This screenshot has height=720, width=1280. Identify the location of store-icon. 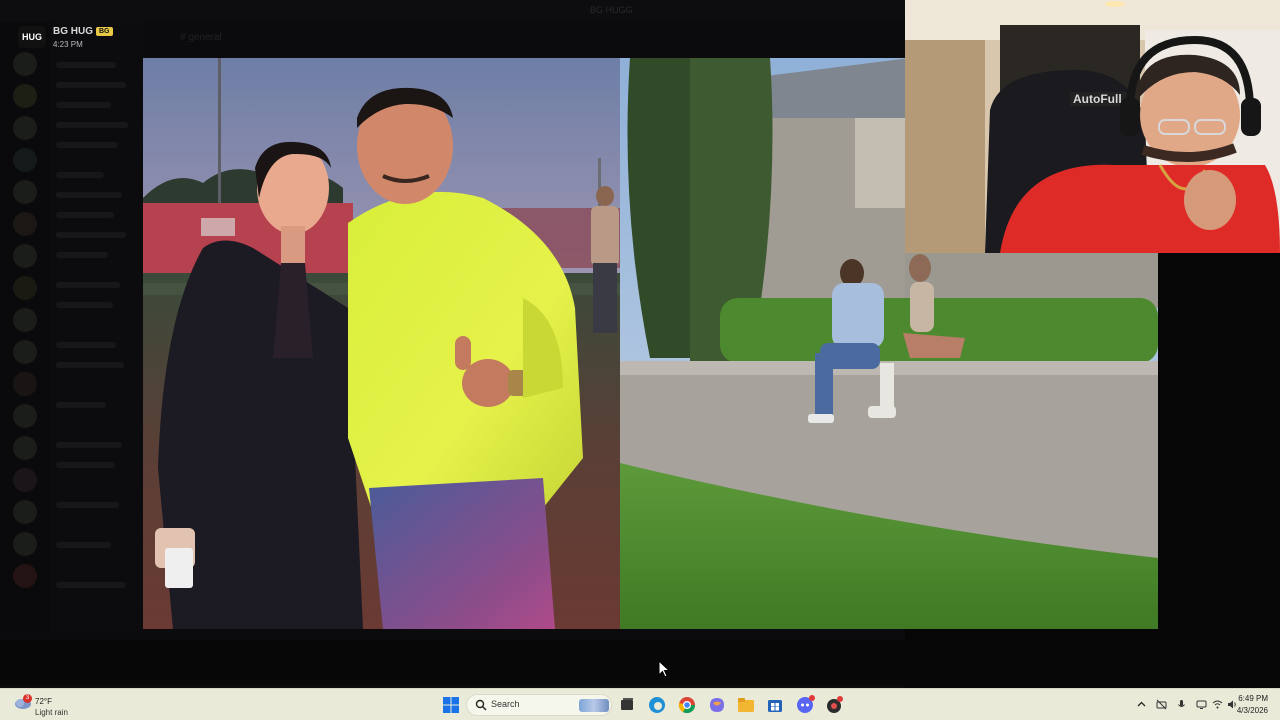
(775, 705).